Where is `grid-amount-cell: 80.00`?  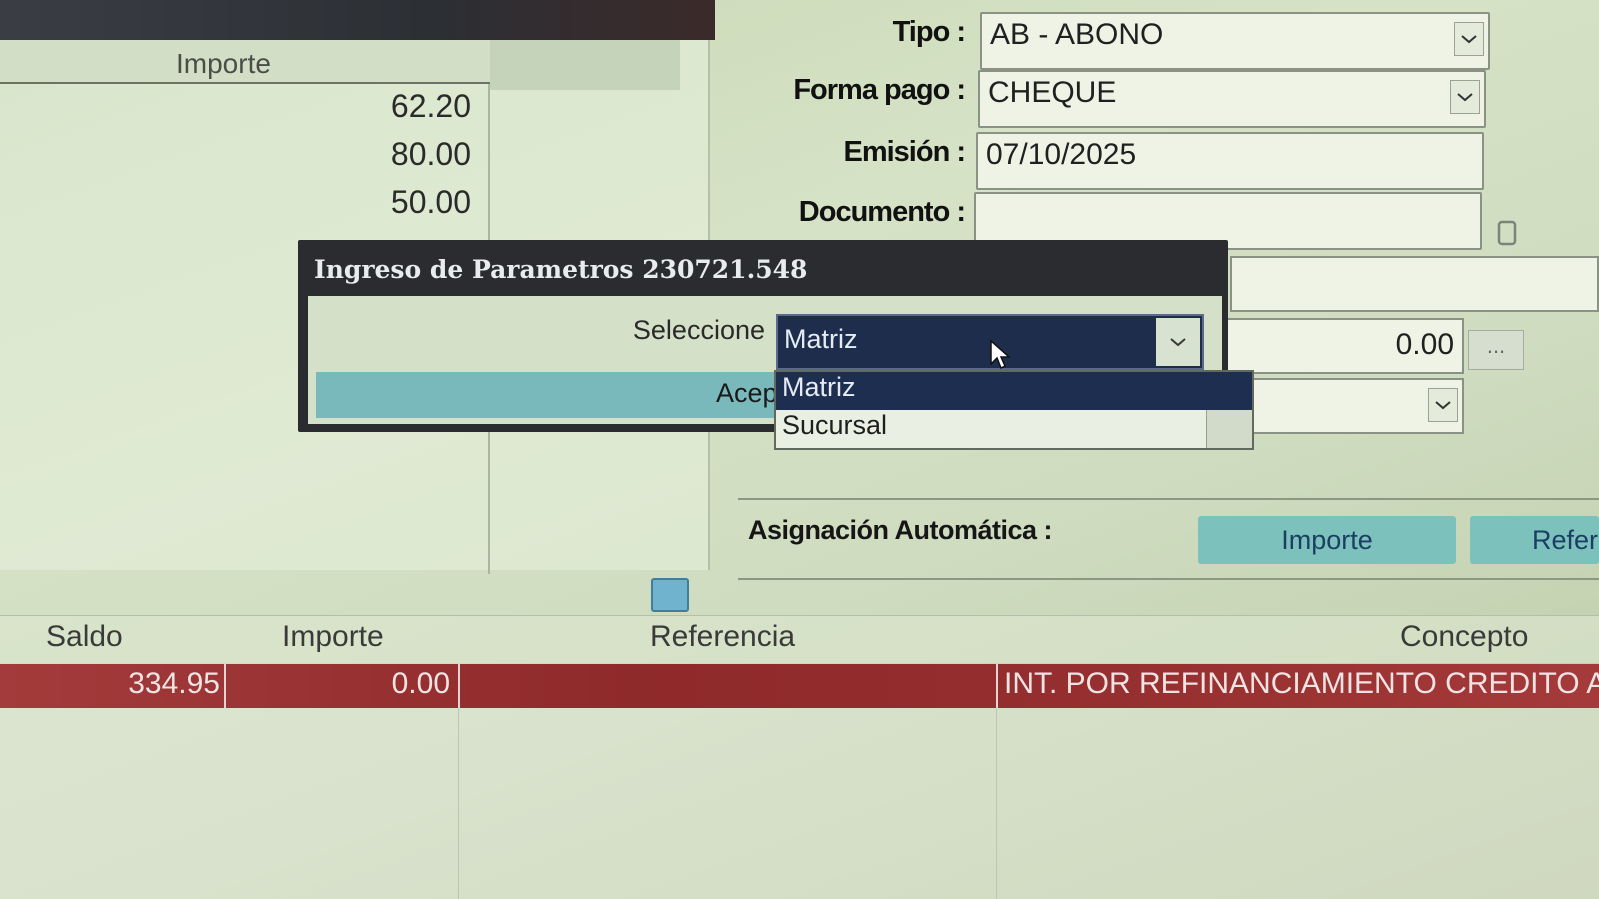
grid-amount-cell: 80.00 is located at coordinates (431, 154).